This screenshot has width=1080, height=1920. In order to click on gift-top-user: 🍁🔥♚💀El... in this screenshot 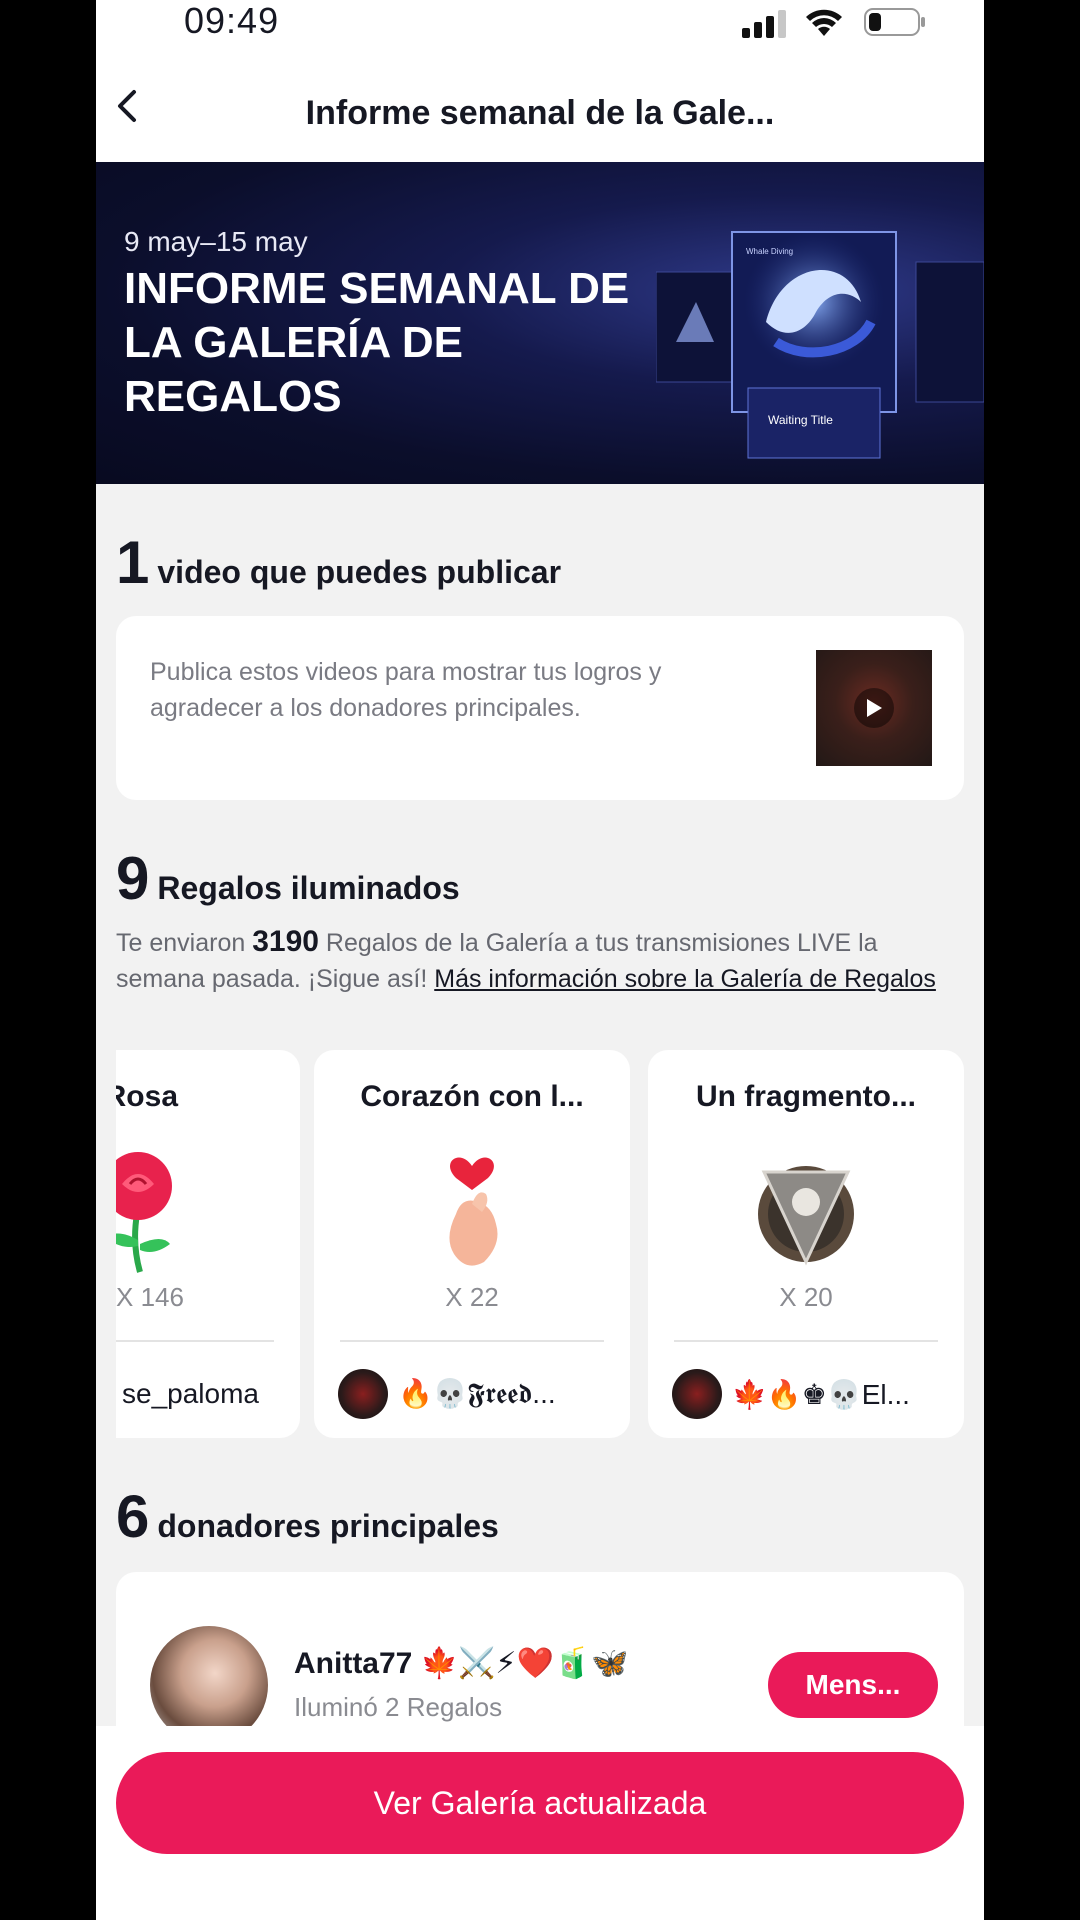, I will do `click(810, 1394)`.